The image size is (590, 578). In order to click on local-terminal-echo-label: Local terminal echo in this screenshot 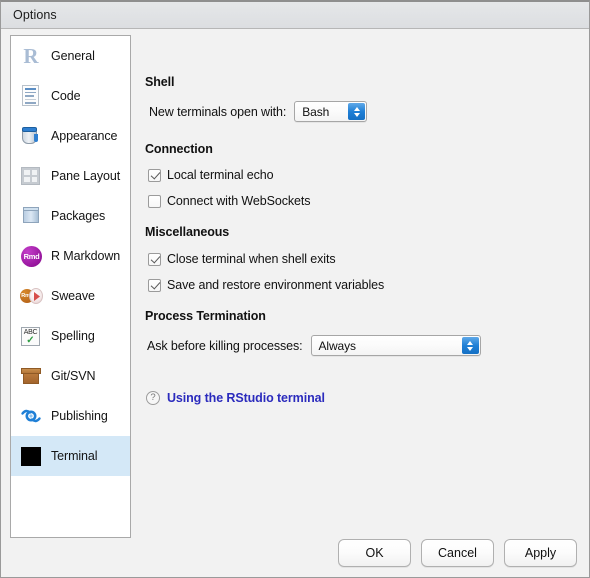, I will do `click(220, 175)`.